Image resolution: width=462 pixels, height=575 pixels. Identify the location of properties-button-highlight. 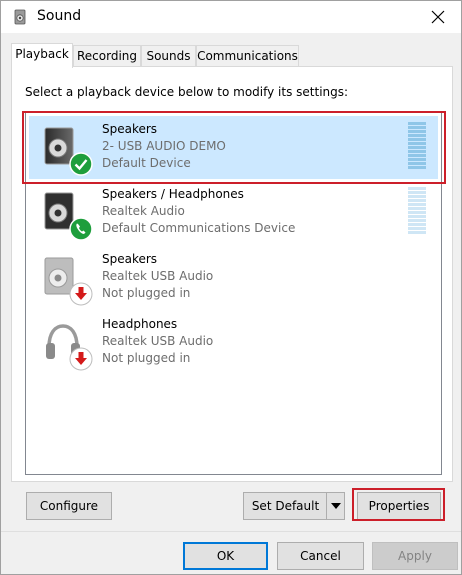
(398, 504).